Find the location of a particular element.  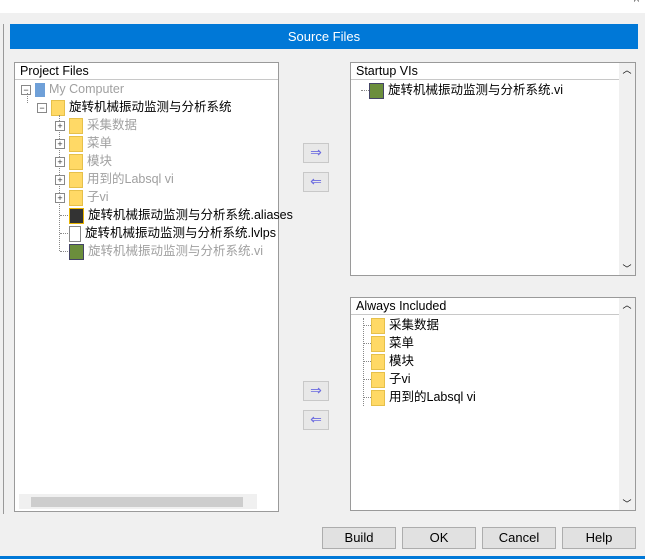

add-startup-button: ⇒ is located at coordinates (316, 153).